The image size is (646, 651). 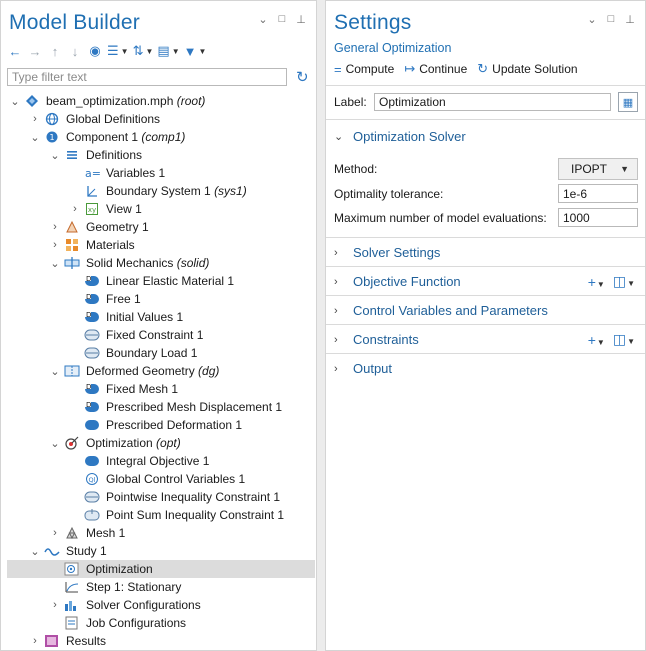 I want to click on max-evaluations-input, so click(x=598, y=217).